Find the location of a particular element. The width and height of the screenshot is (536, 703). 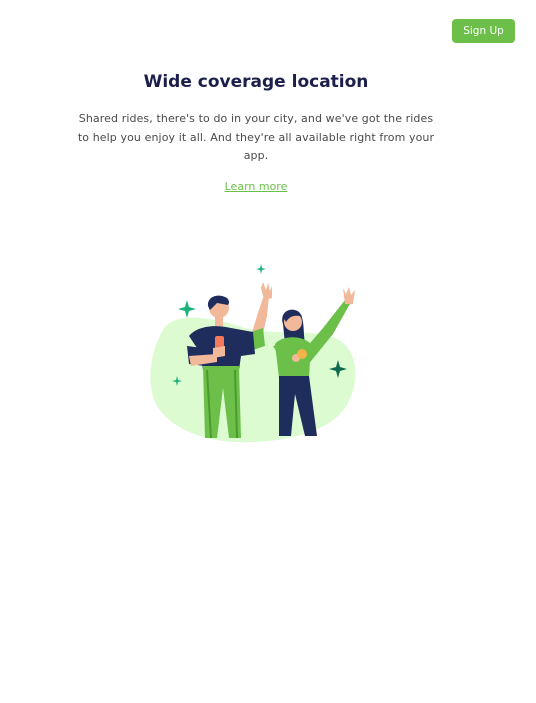

sign-up-button: Sign Up is located at coordinates (483, 31).